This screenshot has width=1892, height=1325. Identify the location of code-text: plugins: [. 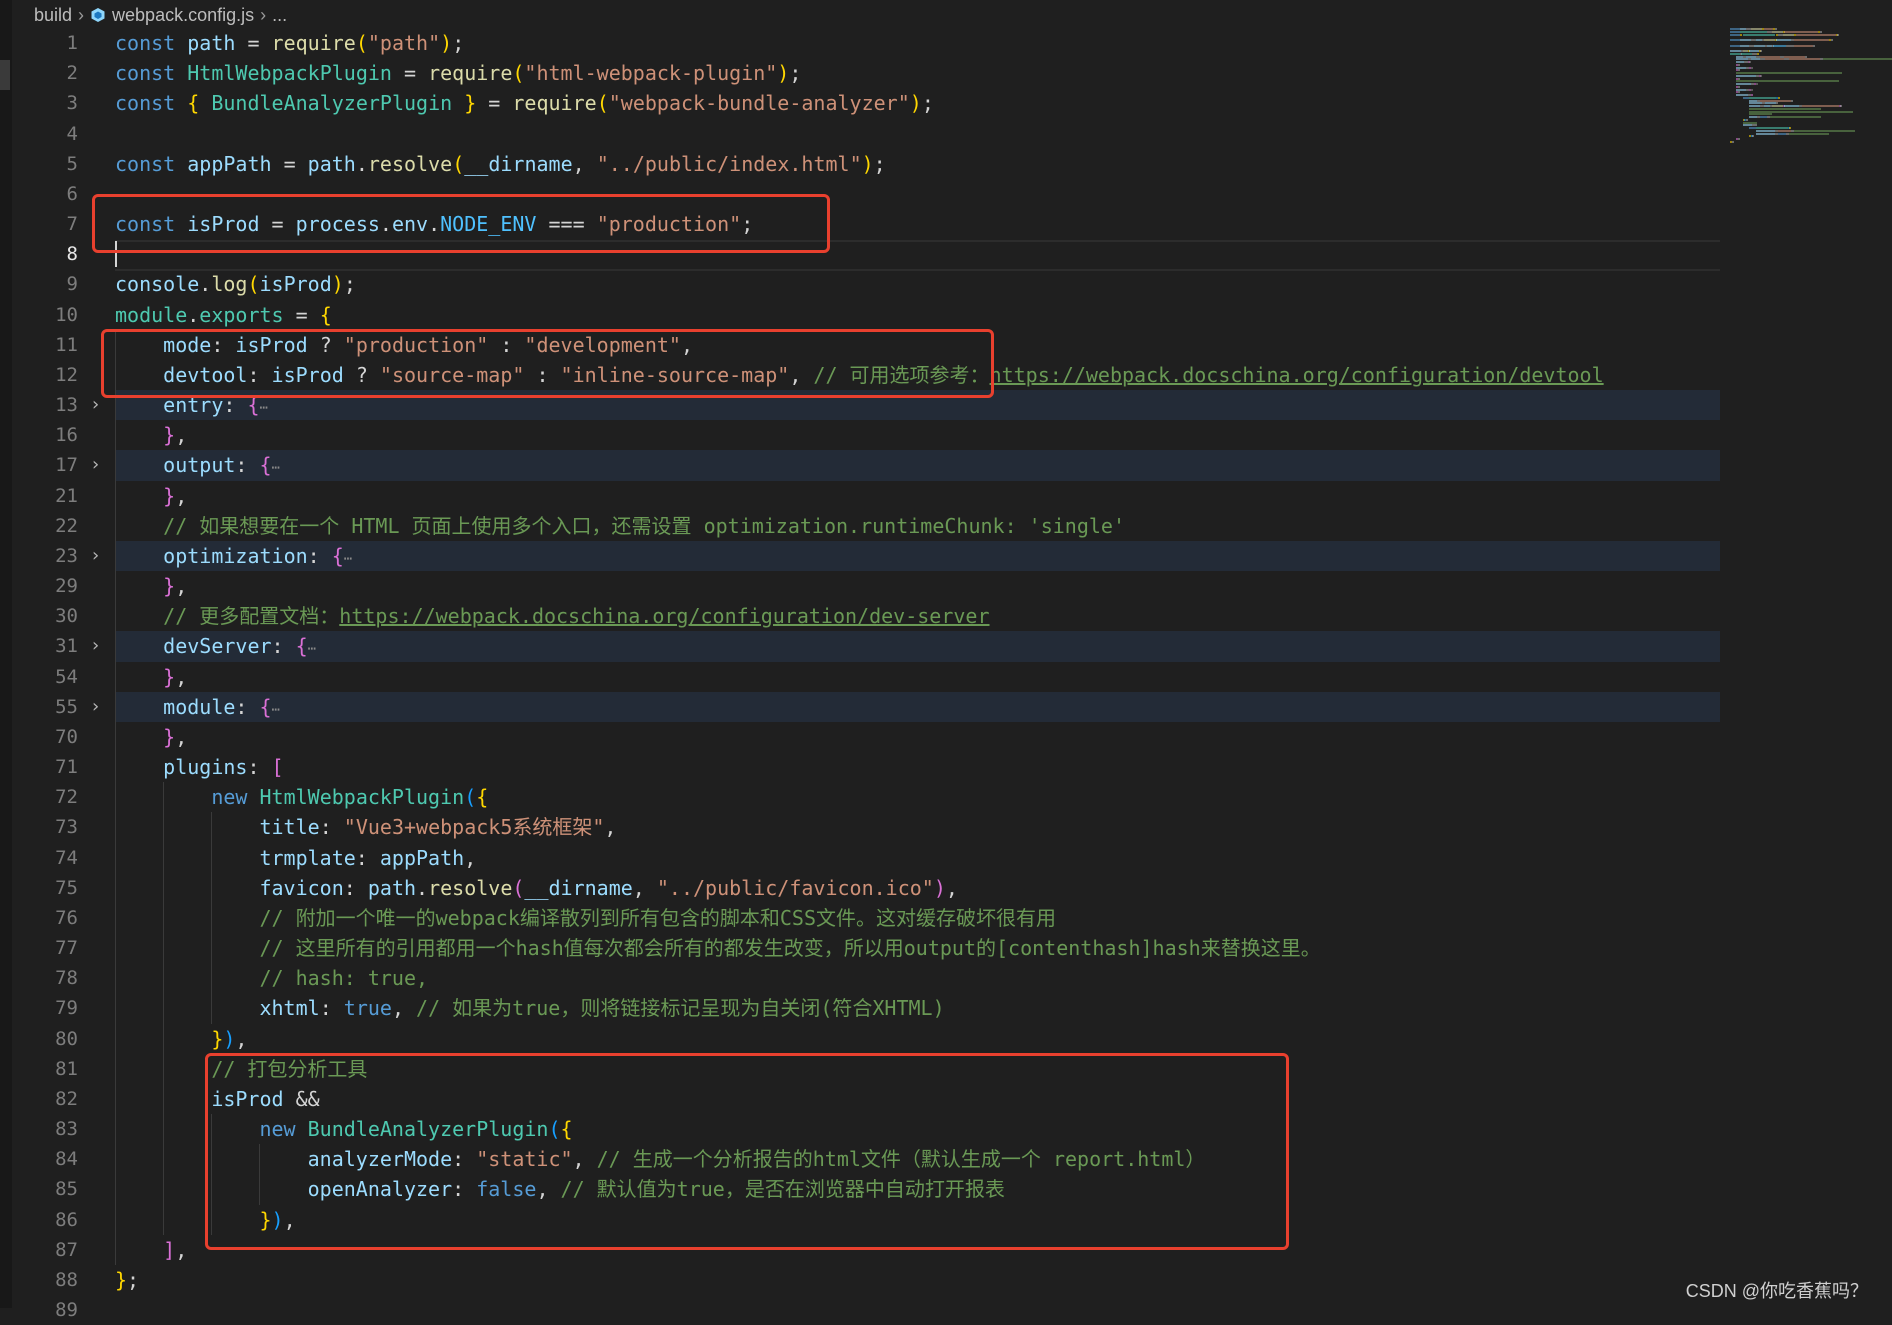
(223, 767).